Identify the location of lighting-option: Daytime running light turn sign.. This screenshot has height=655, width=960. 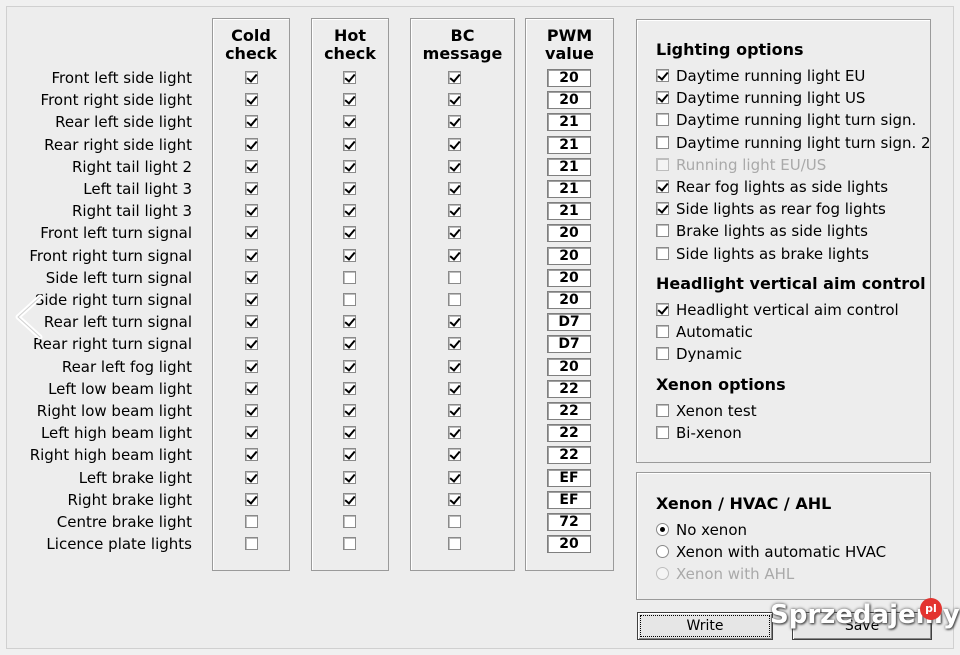
(786, 121).